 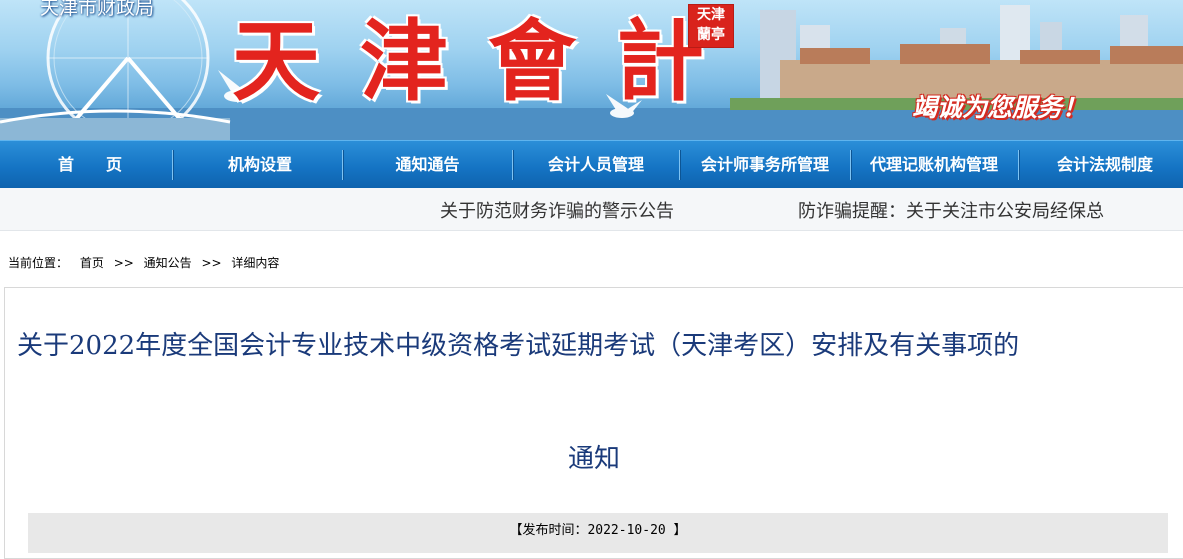 What do you see at coordinates (38, 263) in the screenshot?
I see `breadcrumb-prefix: 当前位置：` at bounding box center [38, 263].